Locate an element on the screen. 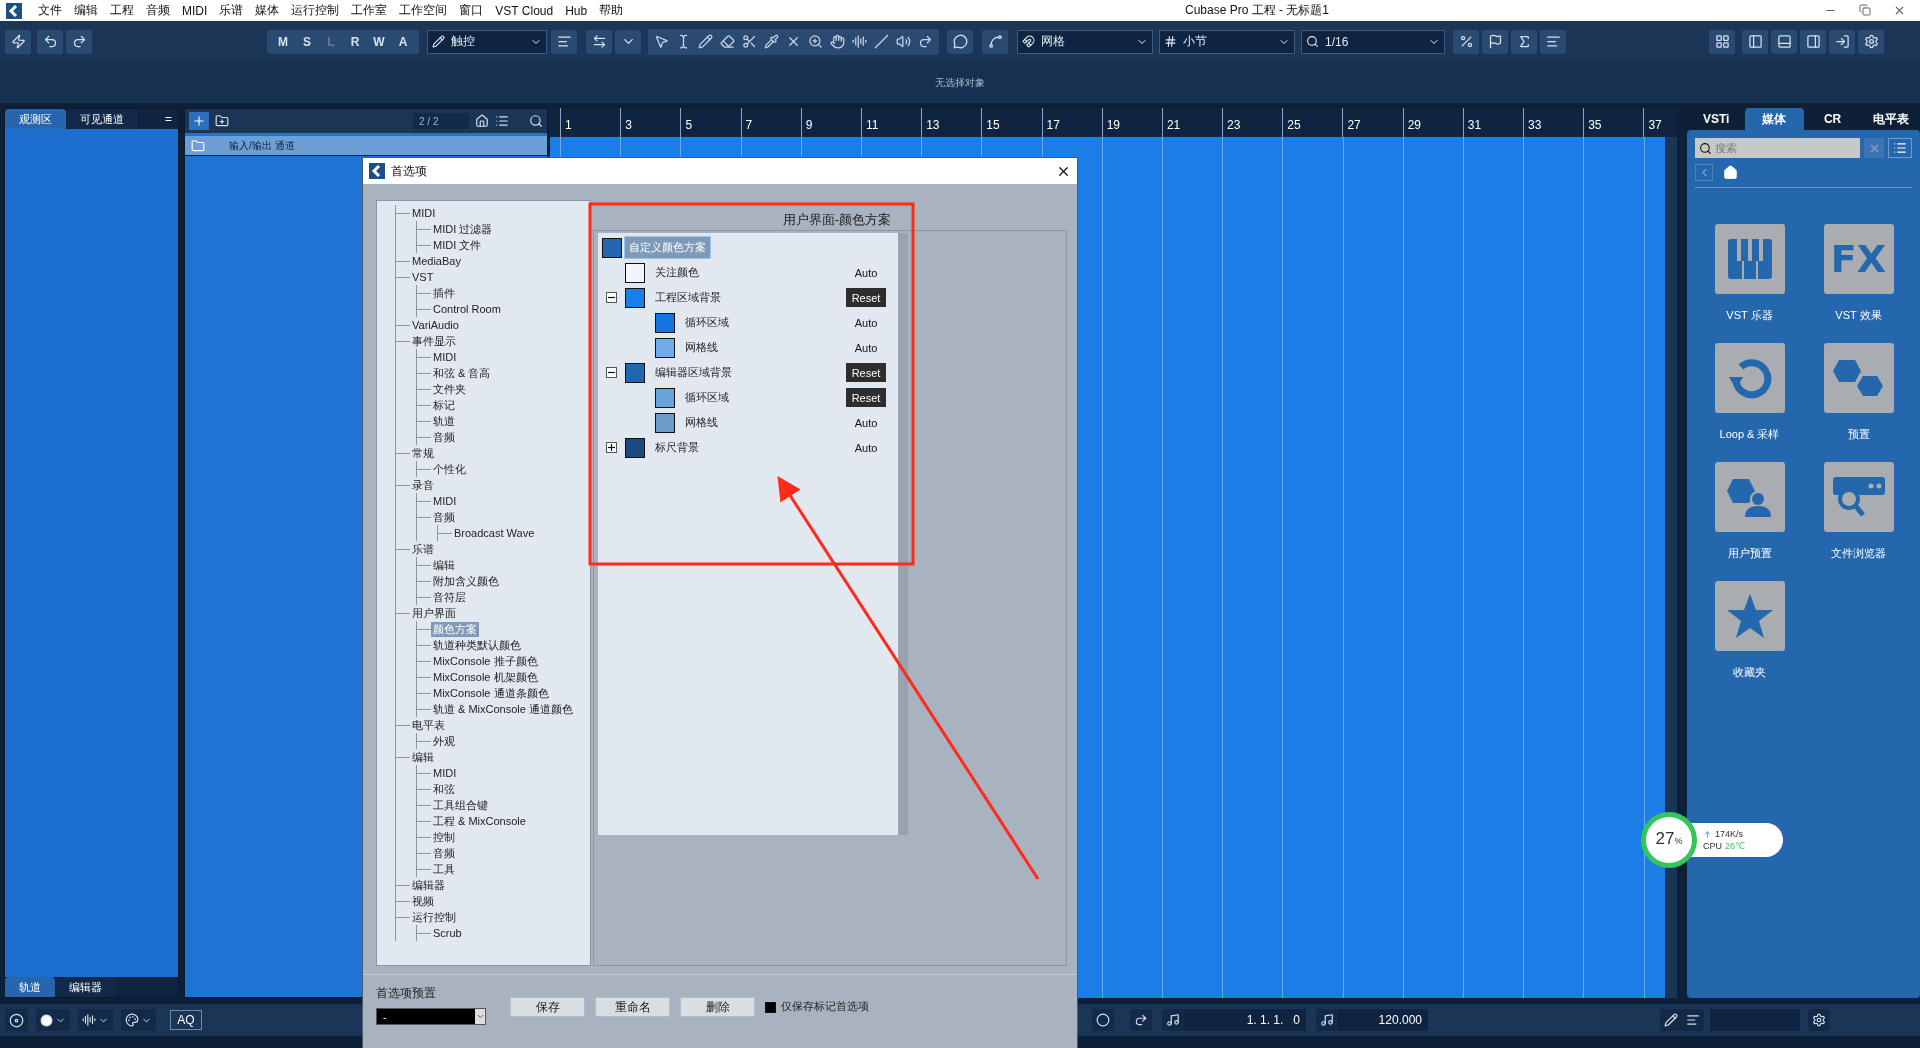 The height and width of the screenshot is (1048, 1920). tree-item: Scrub is located at coordinates (447, 933).